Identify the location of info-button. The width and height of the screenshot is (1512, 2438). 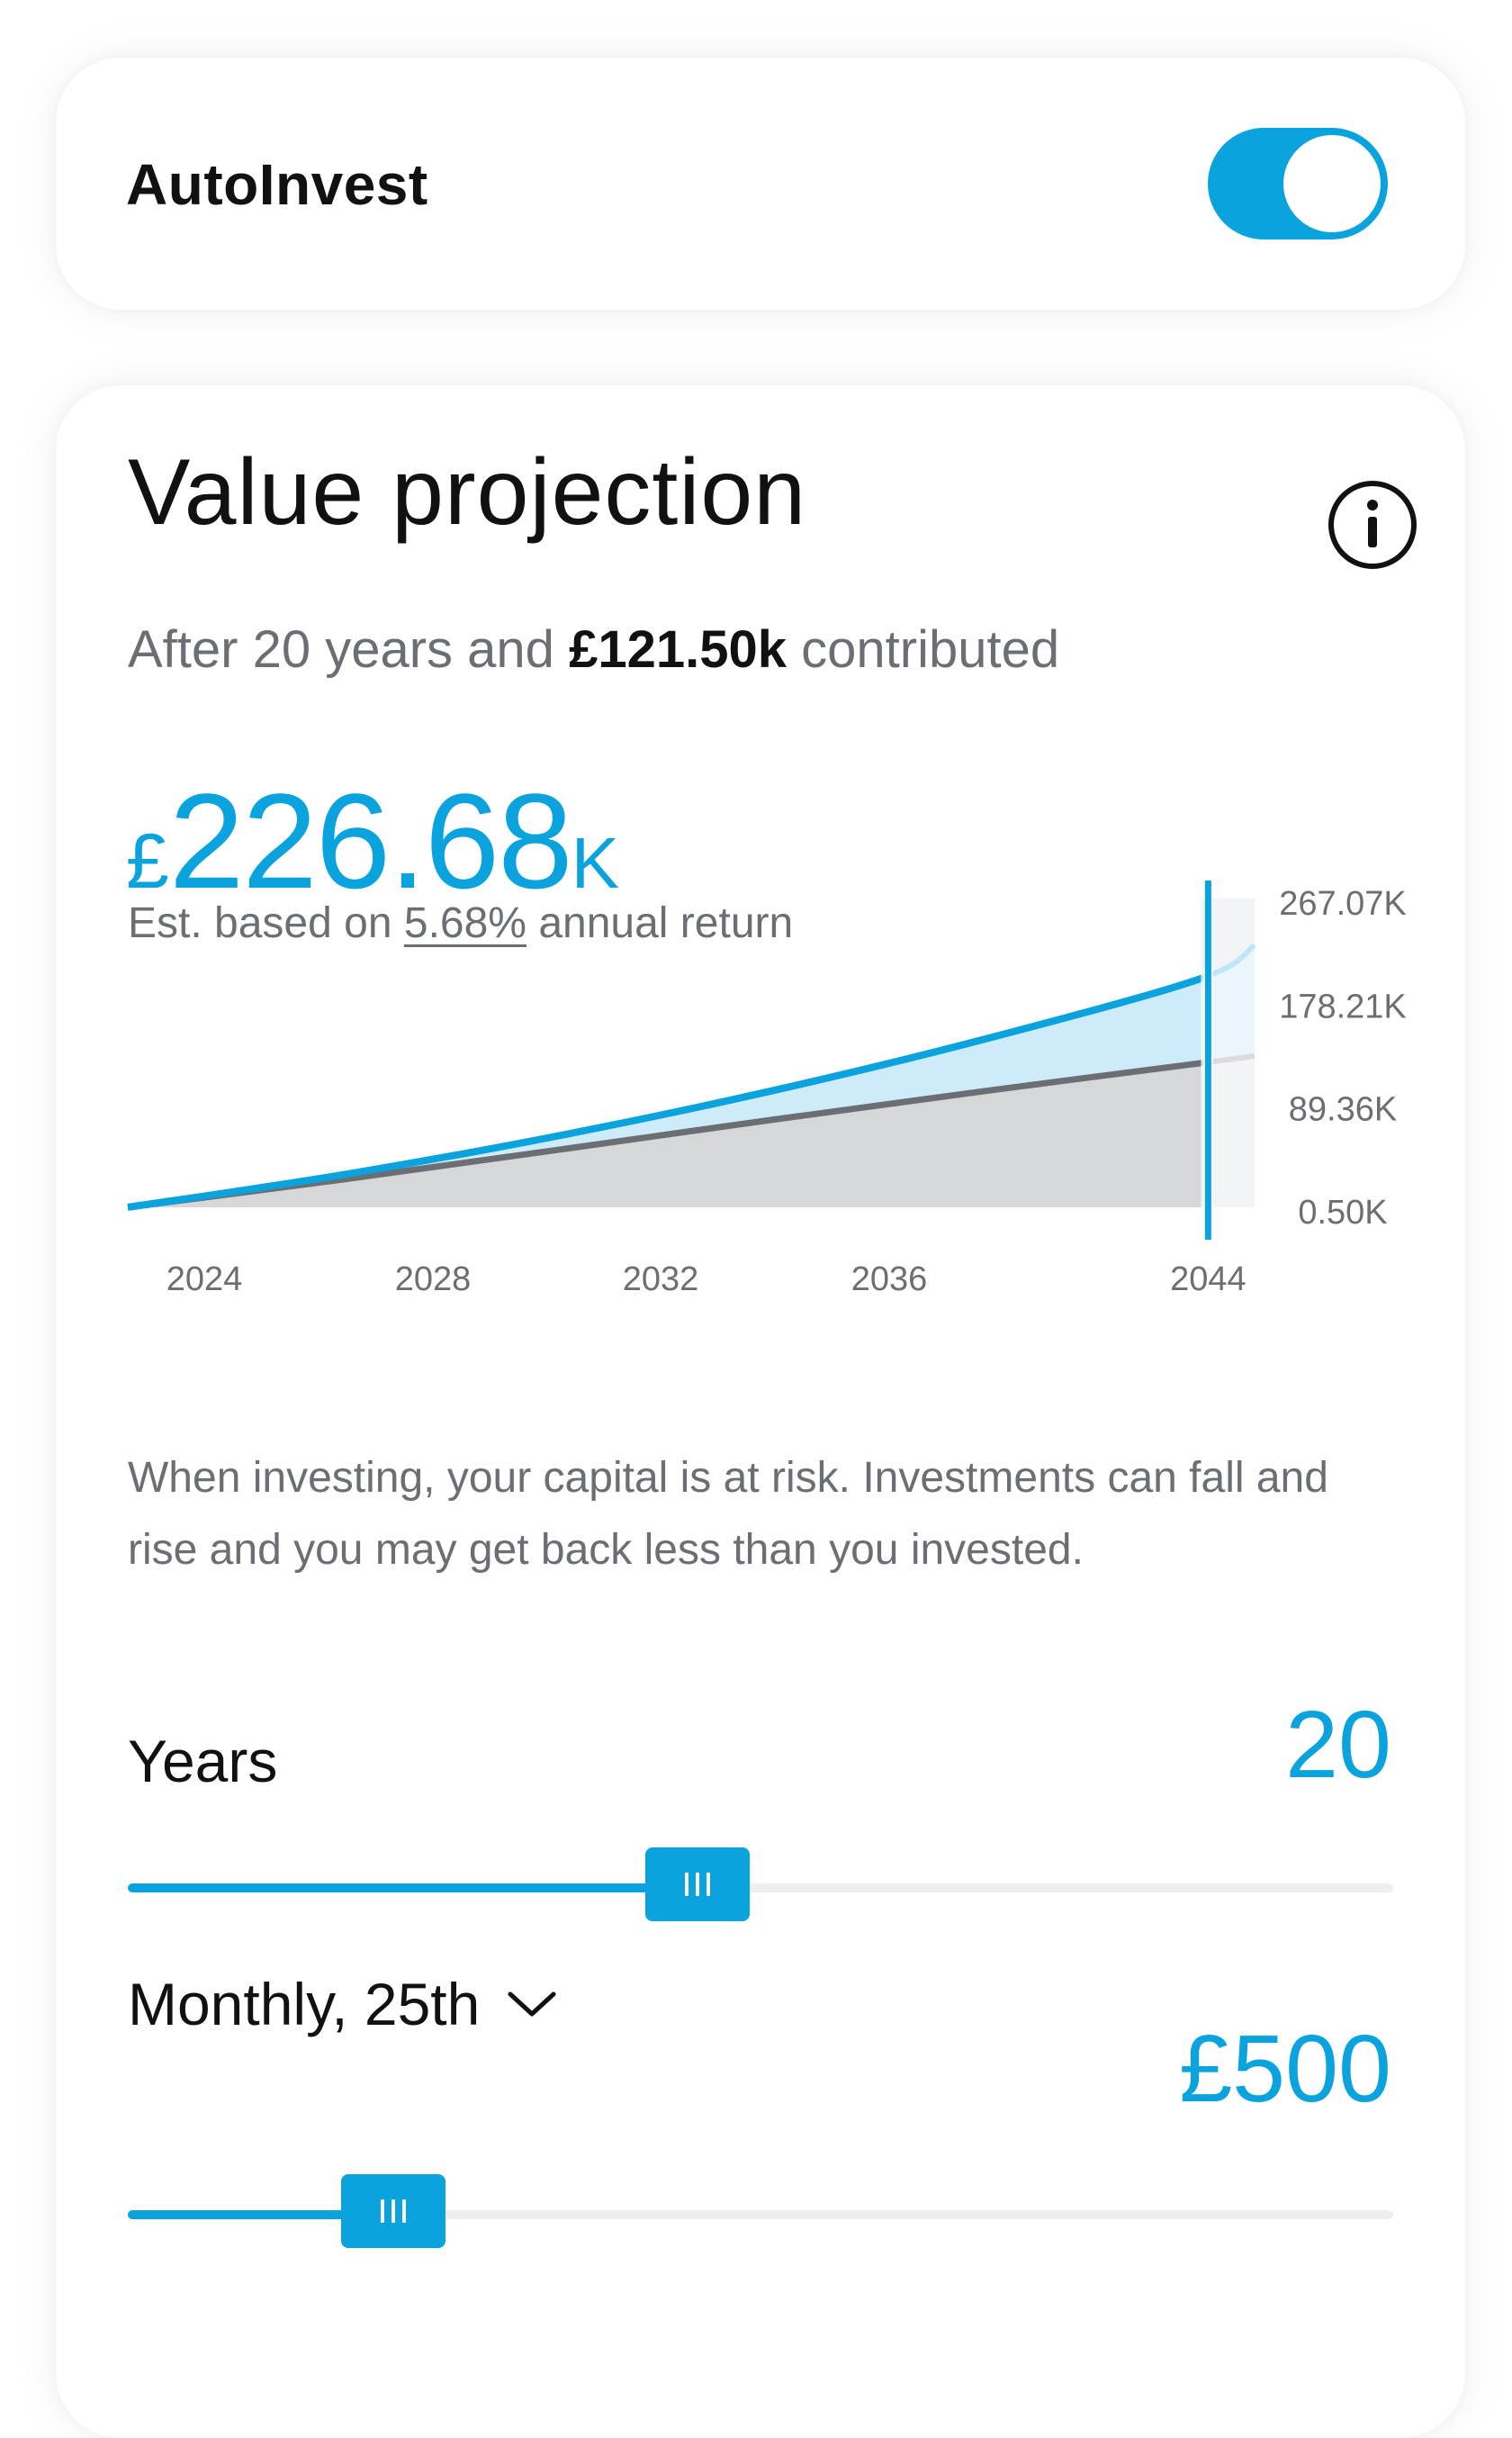
(1372, 525).